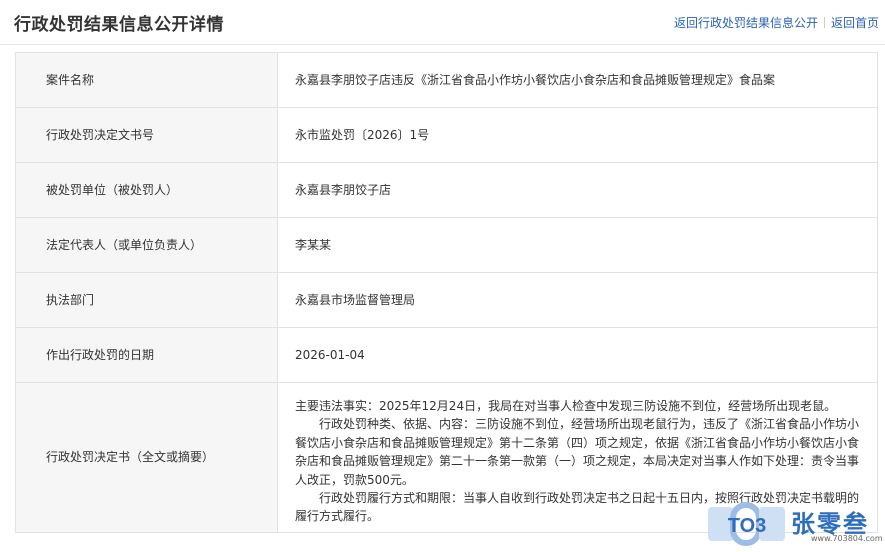 This screenshot has width=885, height=552. What do you see at coordinates (577, 135) in the screenshot?
I see `row-value-document-number: 永市监处罚〔2026〕1号` at bounding box center [577, 135].